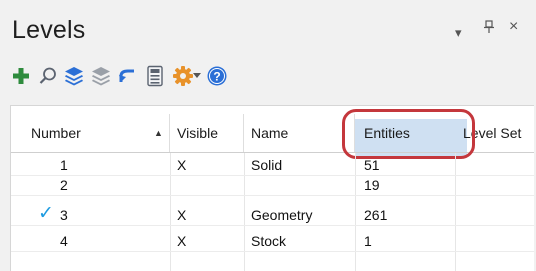 The image size is (536, 271). What do you see at coordinates (46, 213) in the screenshot?
I see `active-level-check-icon: ✓` at bounding box center [46, 213].